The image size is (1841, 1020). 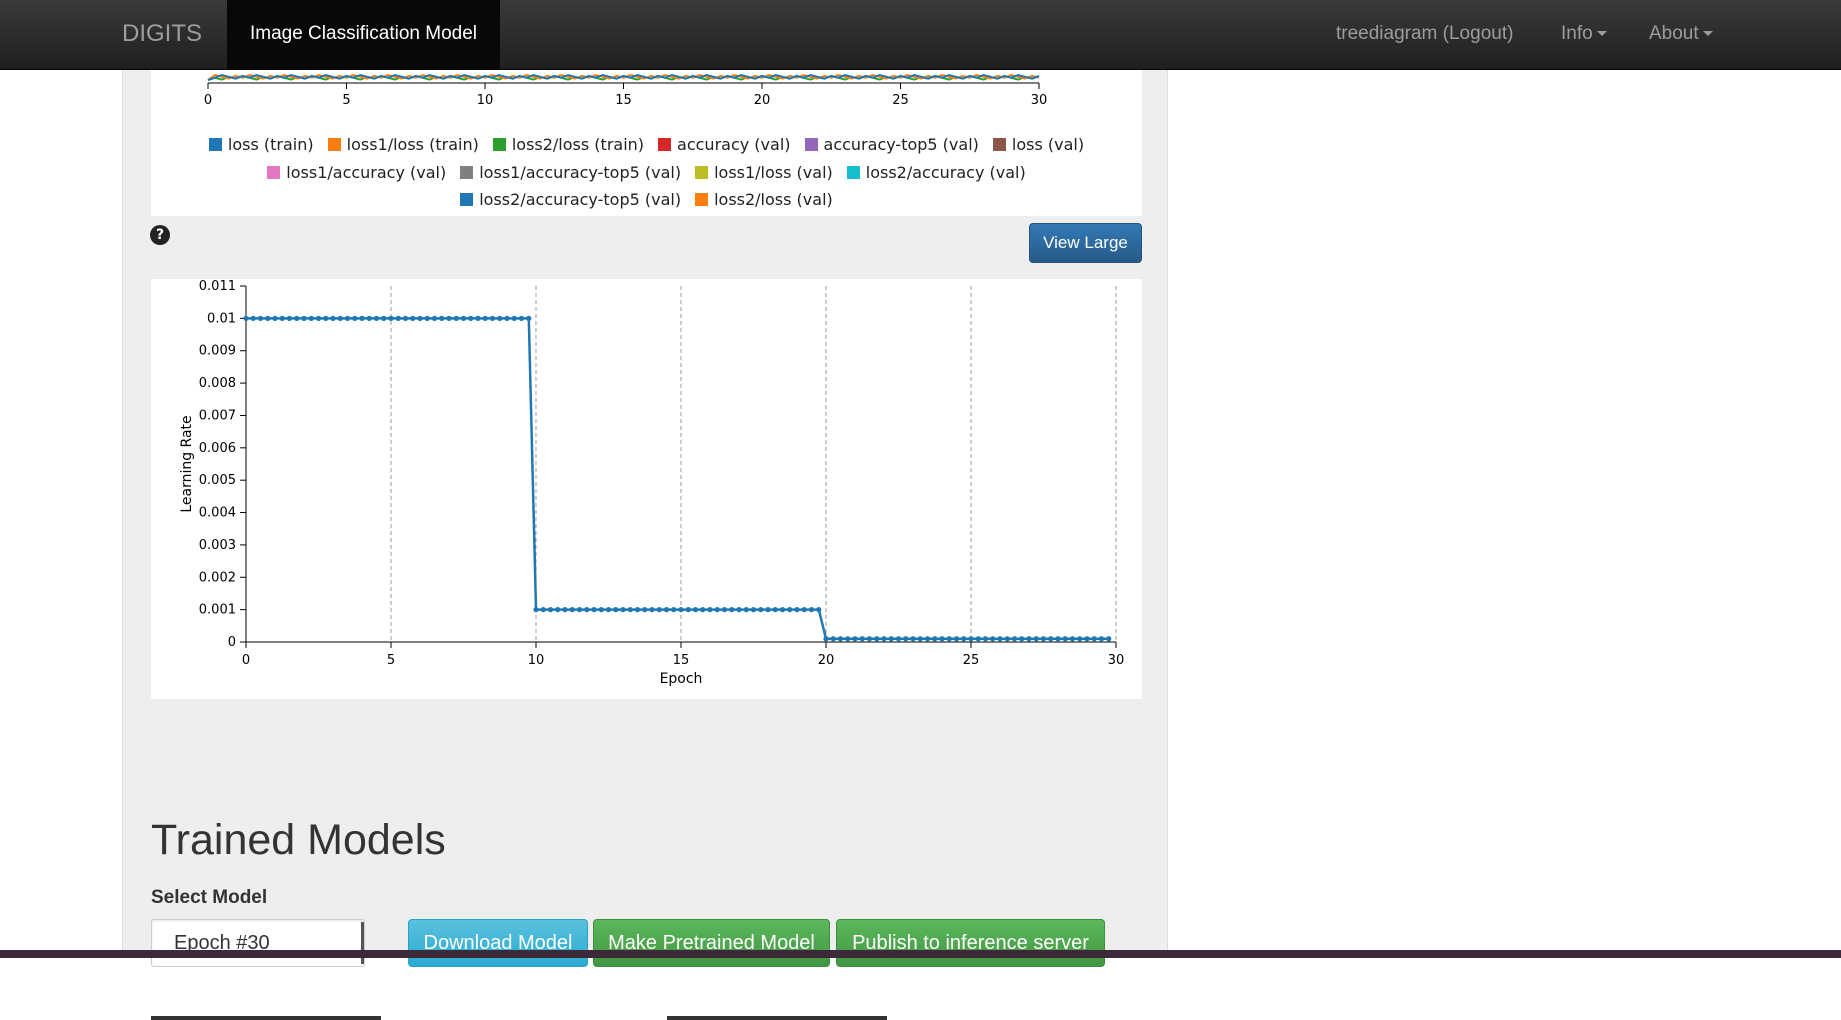 What do you see at coordinates (160, 235) in the screenshot?
I see `help-icon: ?` at bounding box center [160, 235].